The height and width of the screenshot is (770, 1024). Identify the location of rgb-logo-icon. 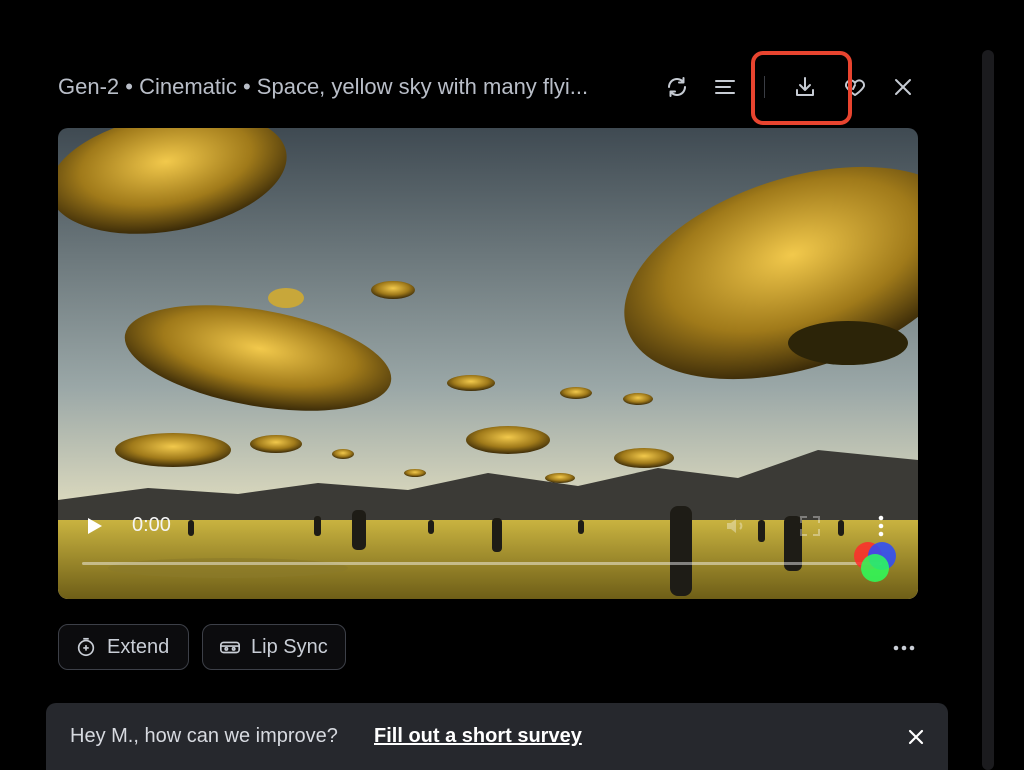
(875, 562).